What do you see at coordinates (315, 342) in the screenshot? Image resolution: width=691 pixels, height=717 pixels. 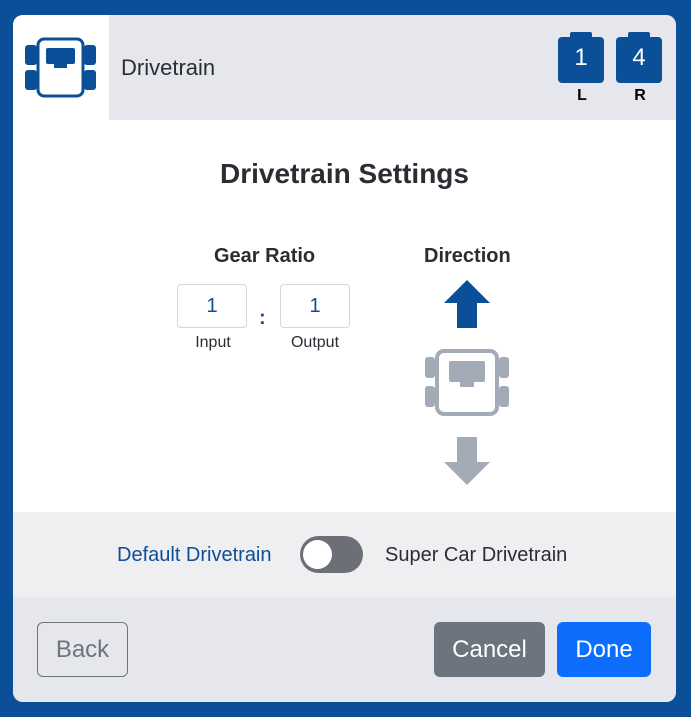 I see `output-caption: Output` at bounding box center [315, 342].